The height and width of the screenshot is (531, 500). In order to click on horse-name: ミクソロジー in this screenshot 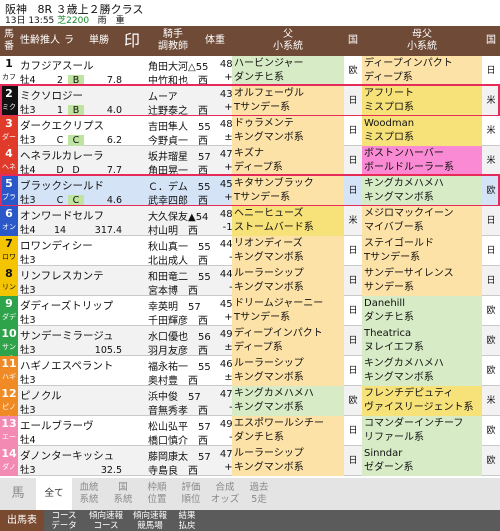, I will do `click(51, 95)`.